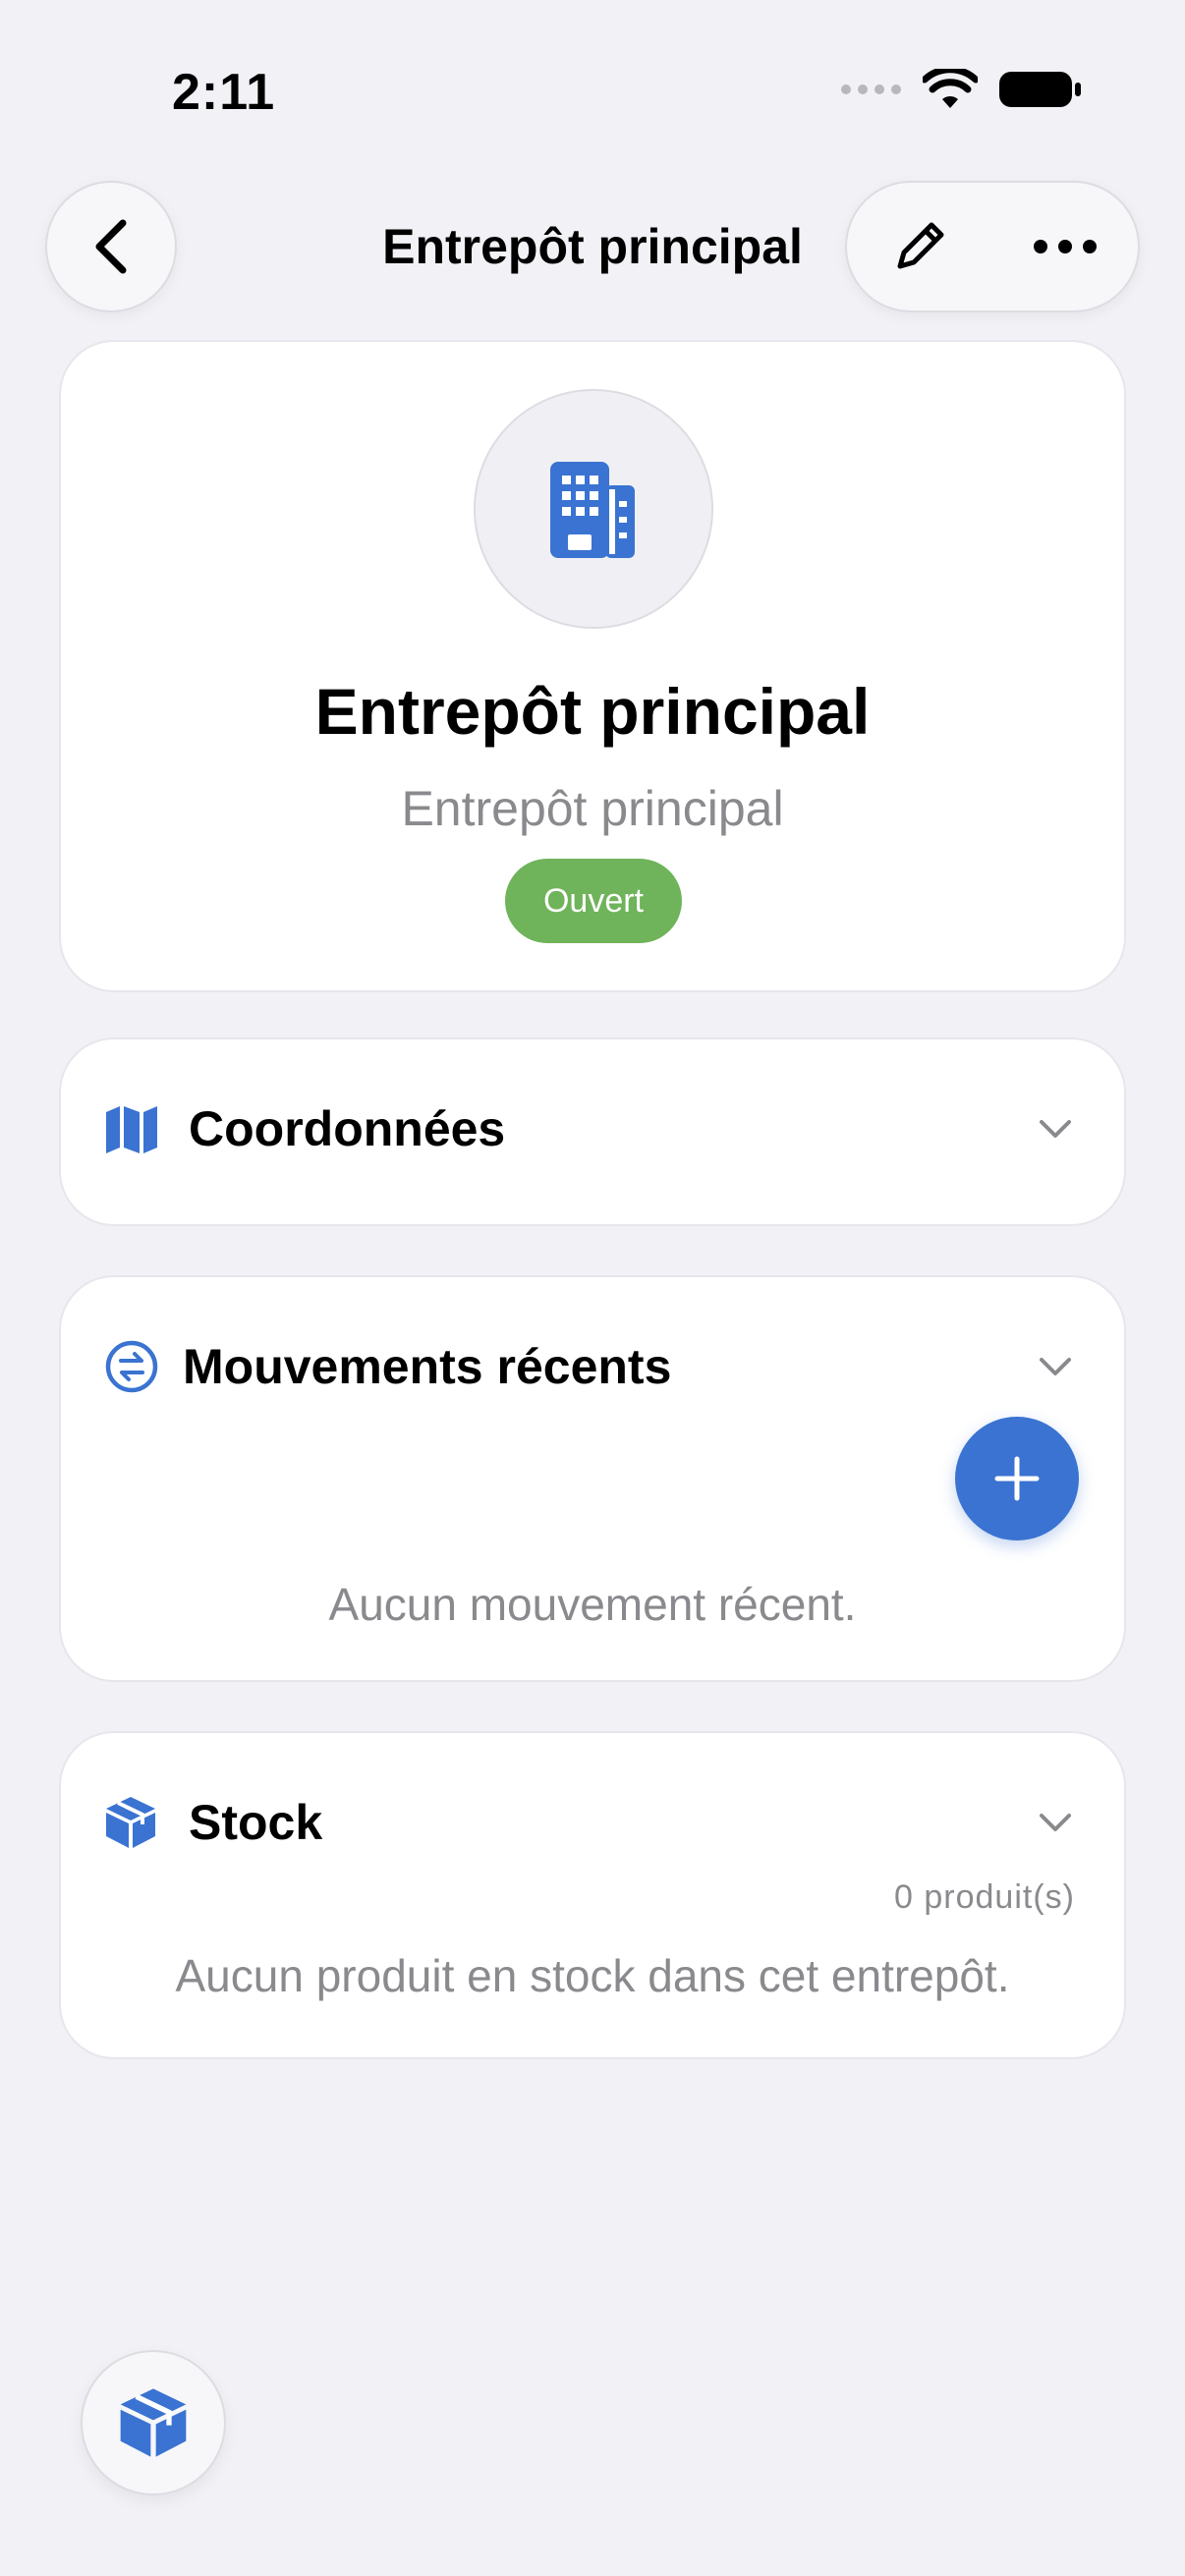  Describe the element at coordinates (256, 1822) in the screenshot. I see `stock-title: Stock` at that location.